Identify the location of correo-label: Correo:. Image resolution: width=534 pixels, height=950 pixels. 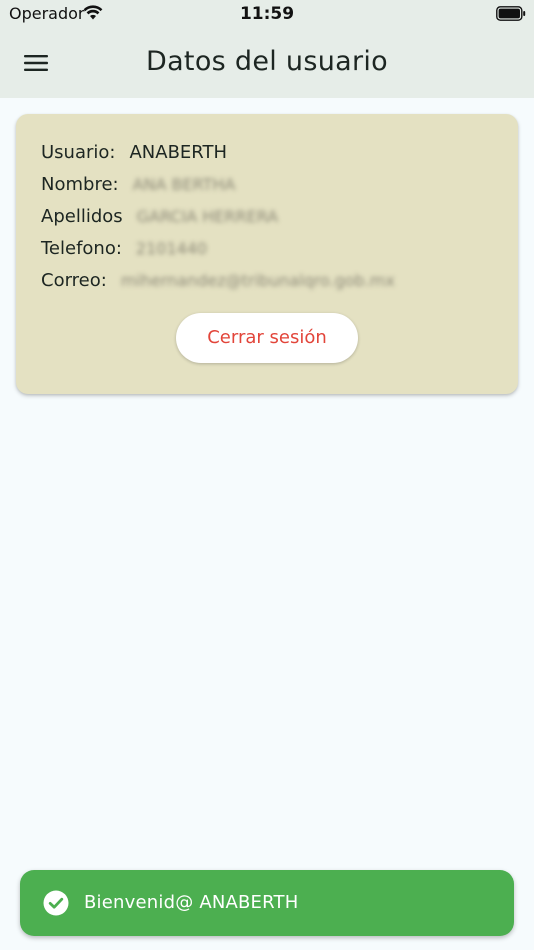
(74, 280).